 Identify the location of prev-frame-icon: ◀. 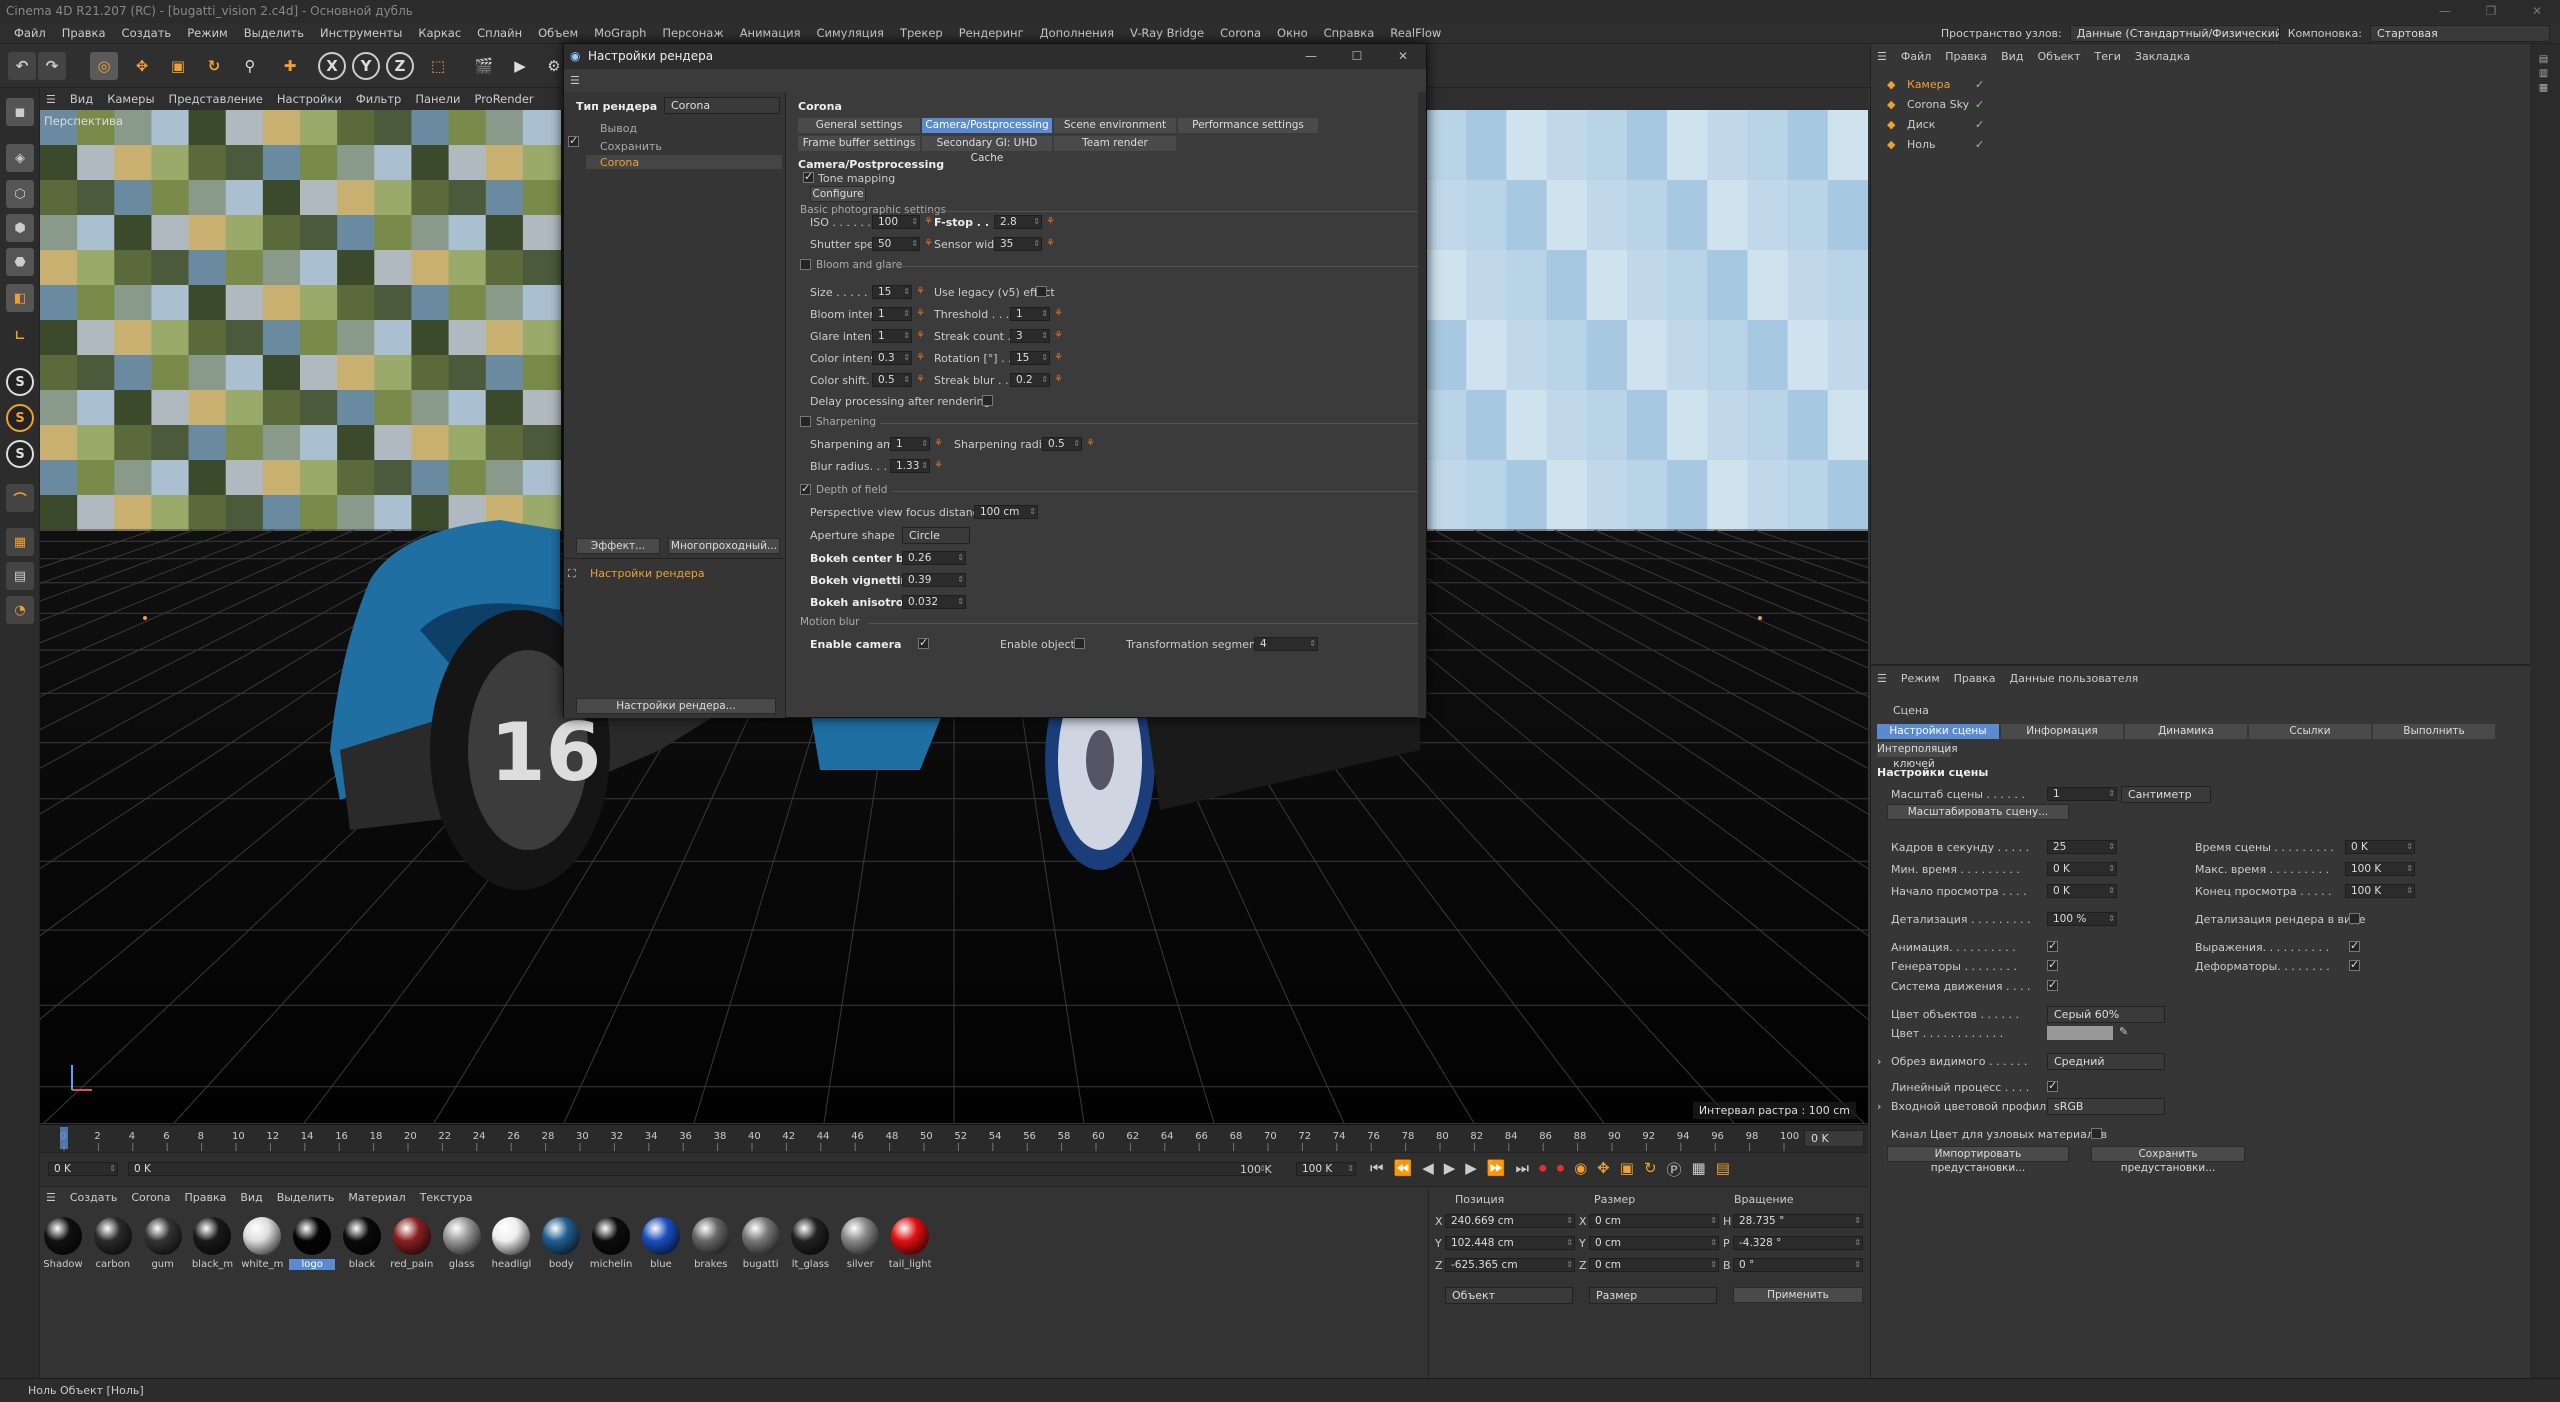
(1428, 1169).